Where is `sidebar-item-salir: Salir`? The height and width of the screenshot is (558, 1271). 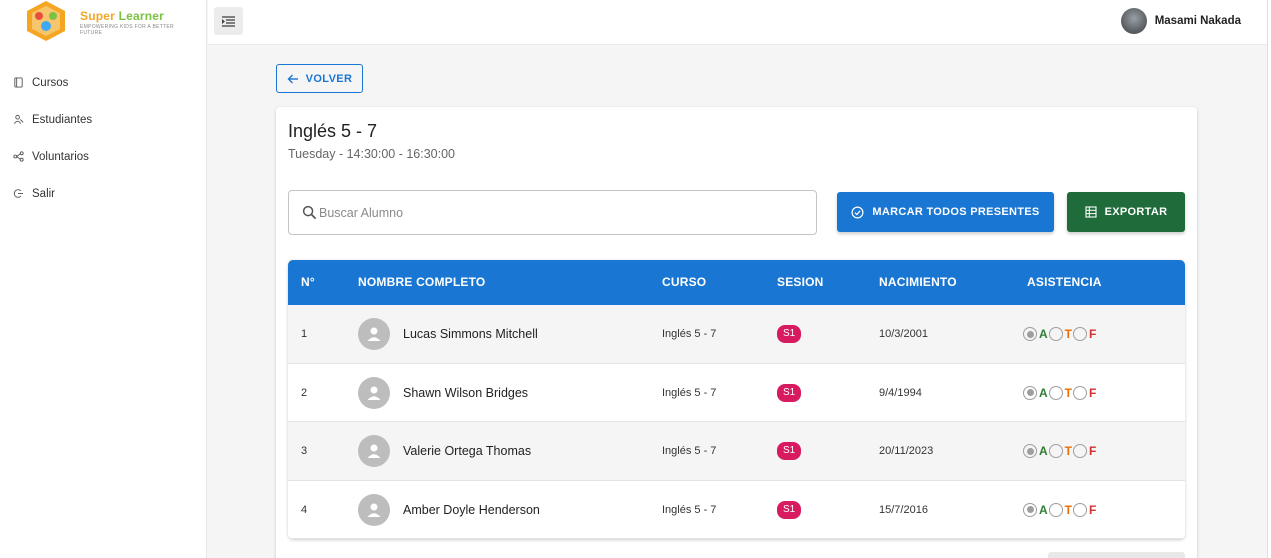 sidebar-item-salir: Salir is located at coordinates (103, 193).